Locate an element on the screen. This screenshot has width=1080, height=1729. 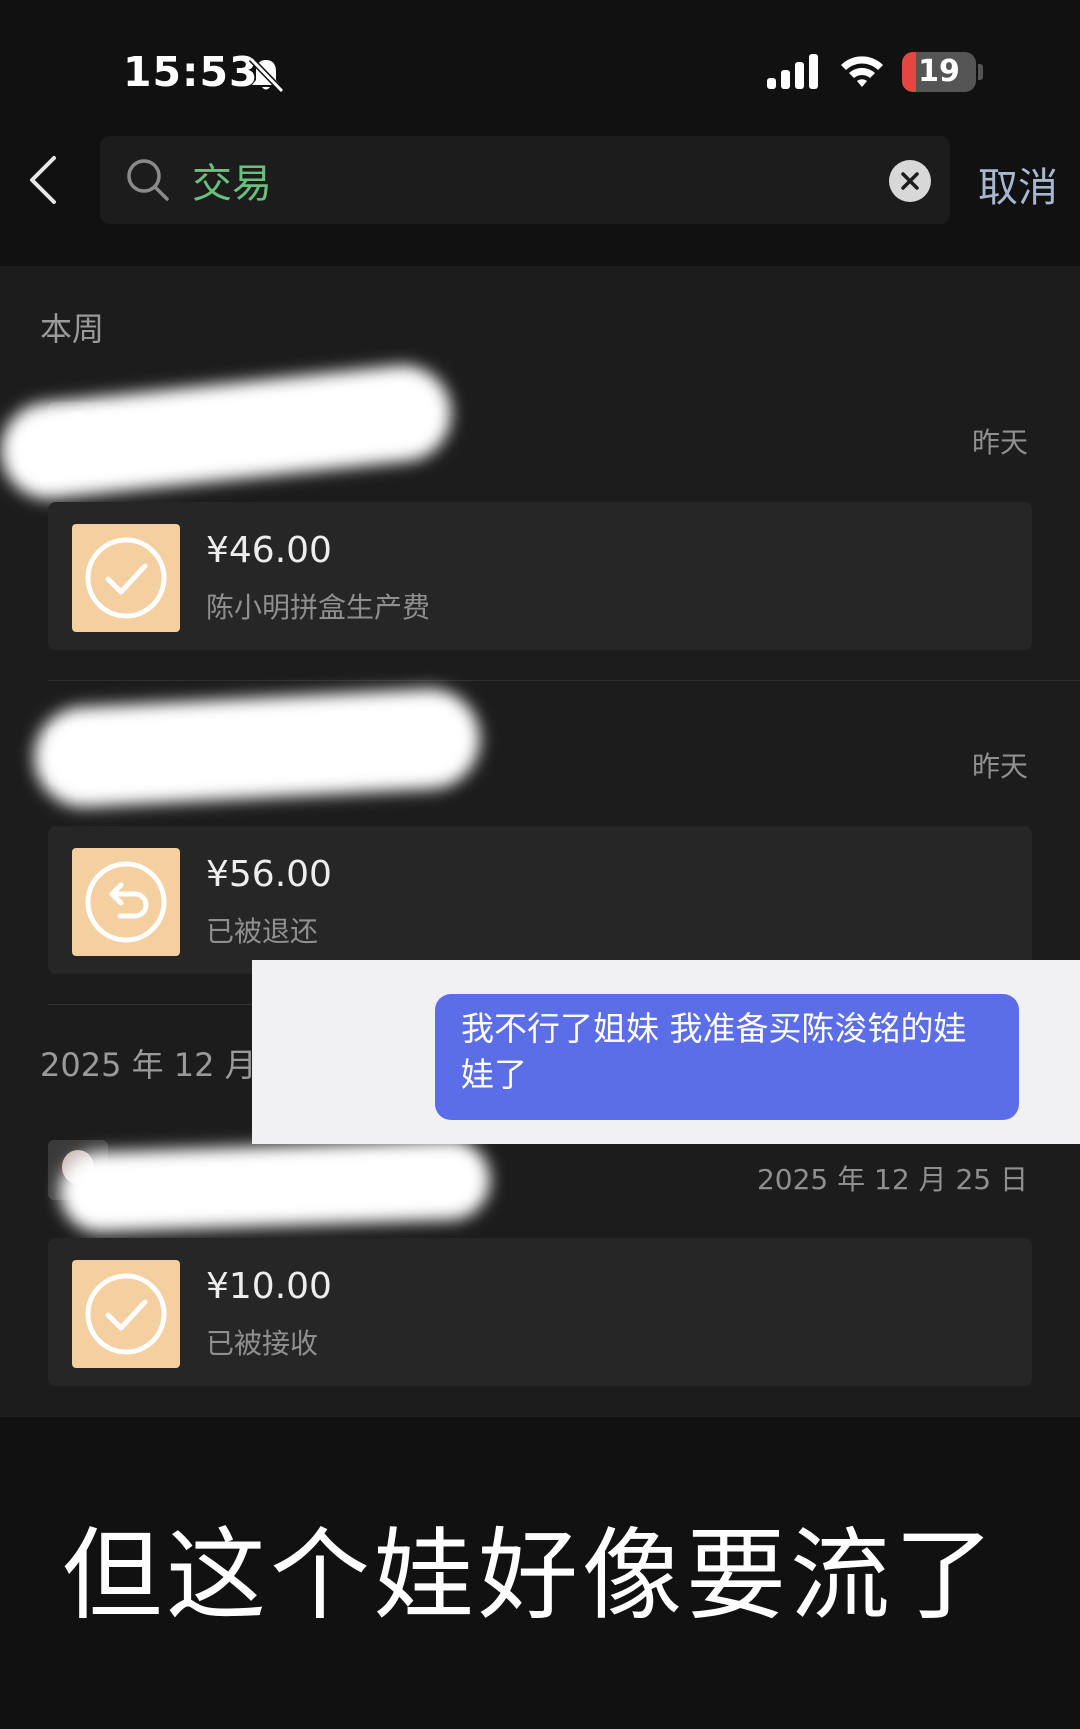
transaction-card: ¥56.00 已被退还 is located at coordinates (540, 900).